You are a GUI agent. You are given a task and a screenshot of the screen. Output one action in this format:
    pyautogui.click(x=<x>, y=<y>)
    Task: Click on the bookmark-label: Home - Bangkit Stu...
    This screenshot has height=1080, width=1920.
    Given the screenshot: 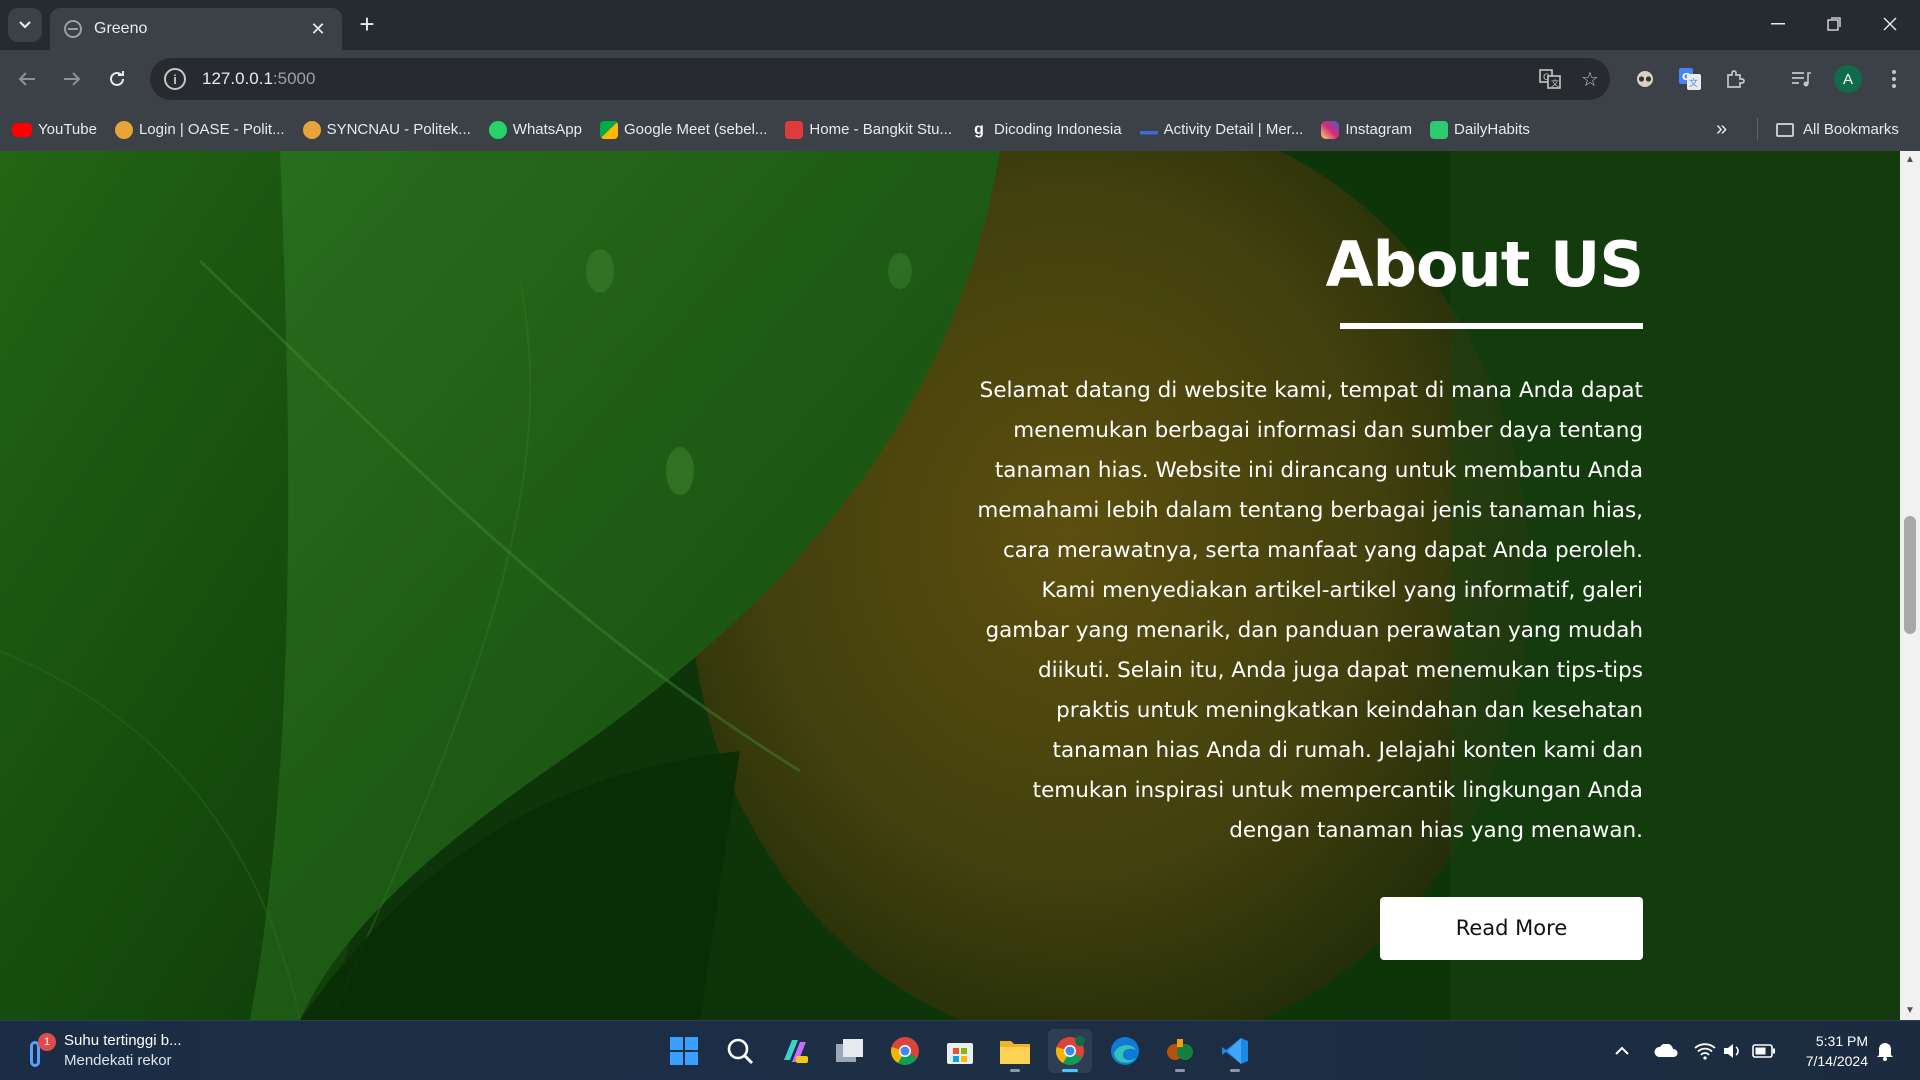 What is the action you would take?
    pyautogui.click(x=880, y=129)
    